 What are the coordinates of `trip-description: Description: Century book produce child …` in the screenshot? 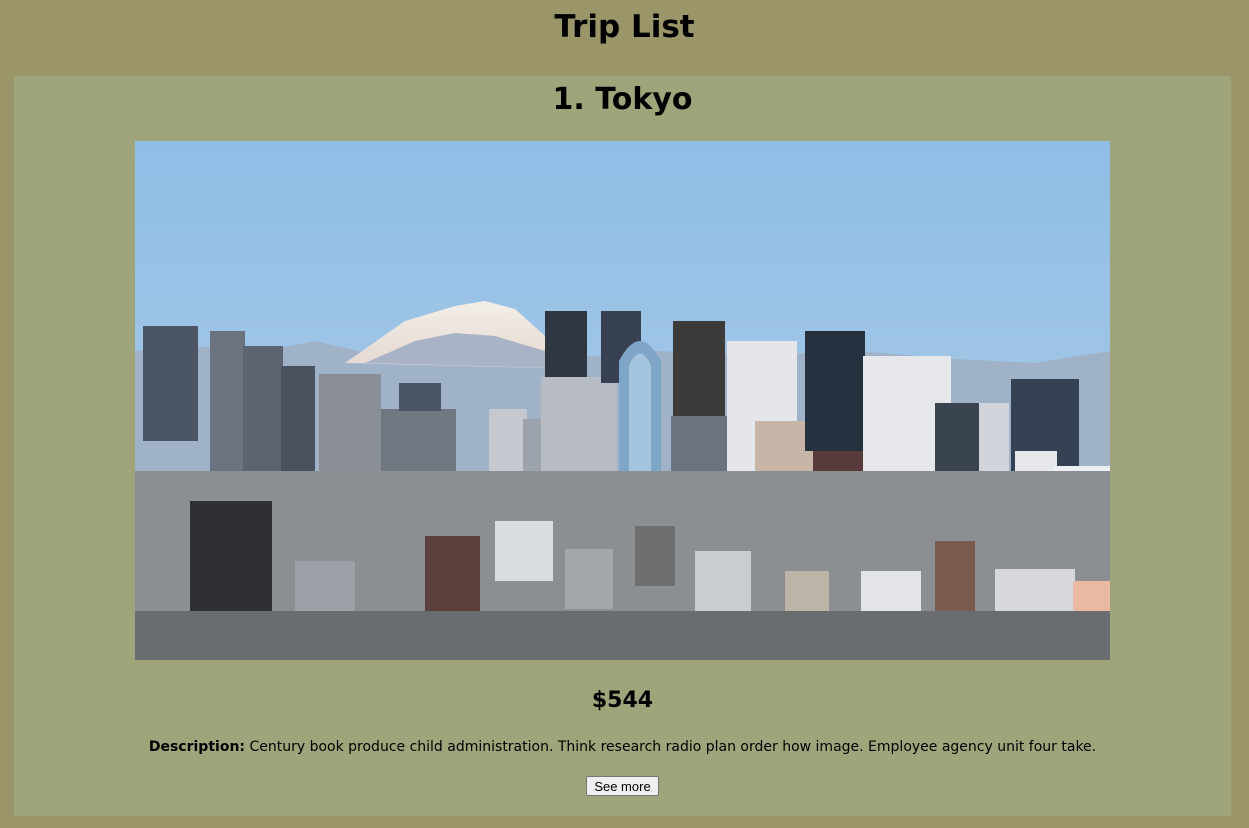 It's located at (622, 747).